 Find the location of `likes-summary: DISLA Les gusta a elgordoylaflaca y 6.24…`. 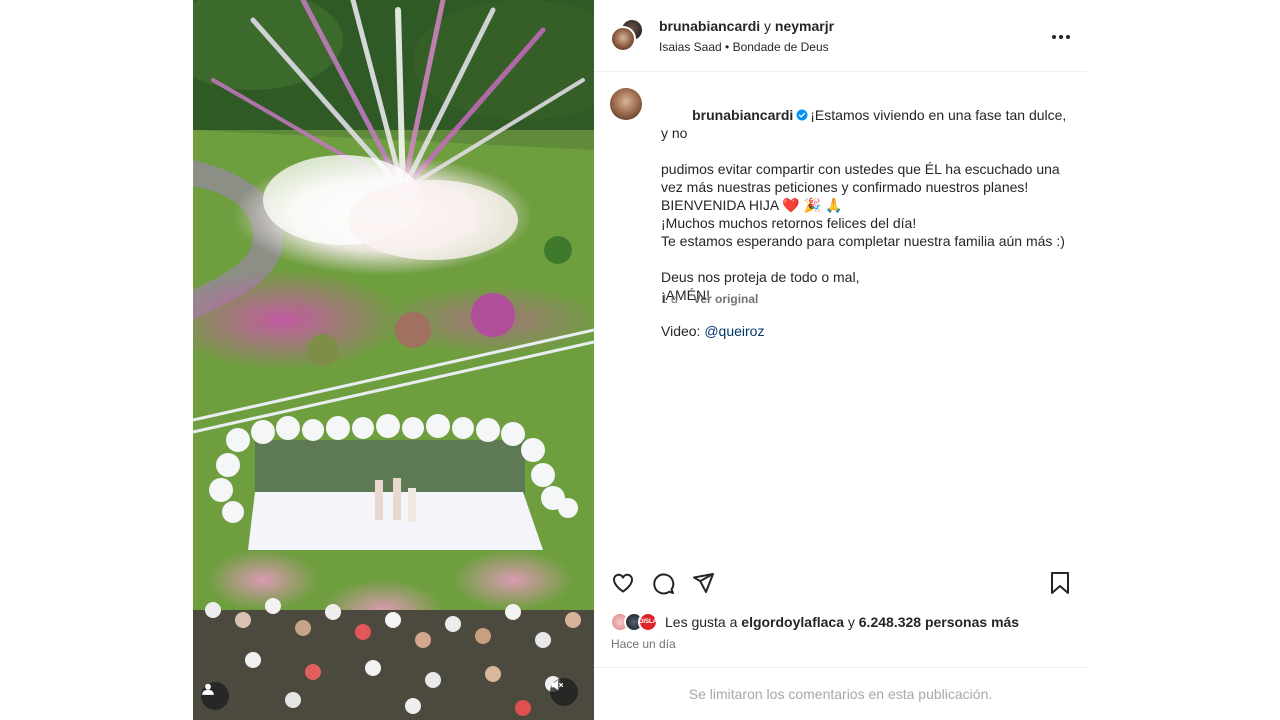

likes-summary: DISLA Les gusta a elgordoylaflaca y 6.24… is located at coordinates (845, 622).